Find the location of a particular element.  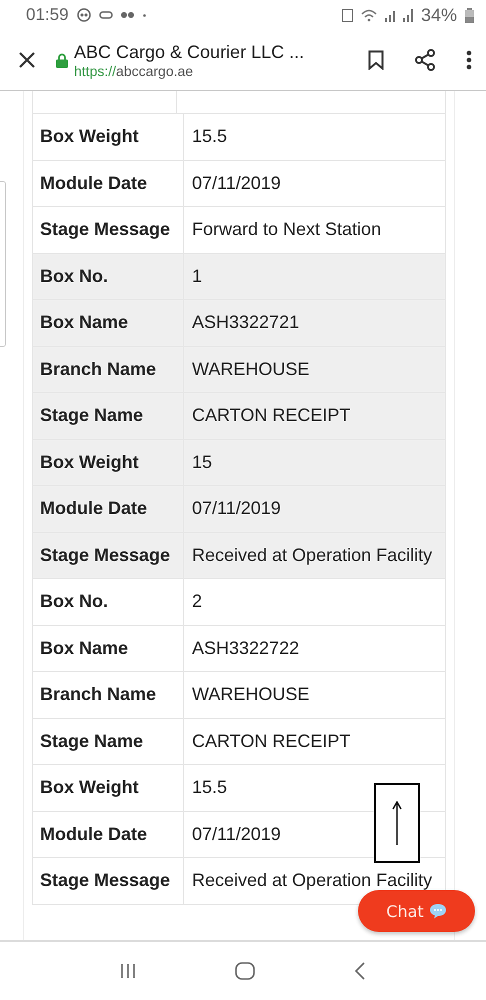

battery-percentage: 34% is located at coordinates (438, 15).